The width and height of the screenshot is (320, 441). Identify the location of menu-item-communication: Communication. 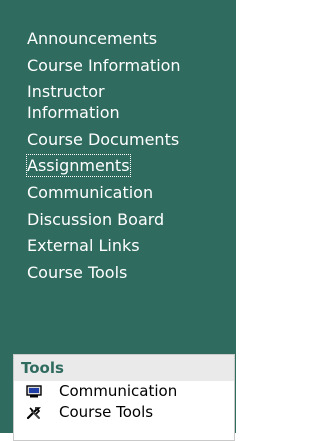
(129, 192).